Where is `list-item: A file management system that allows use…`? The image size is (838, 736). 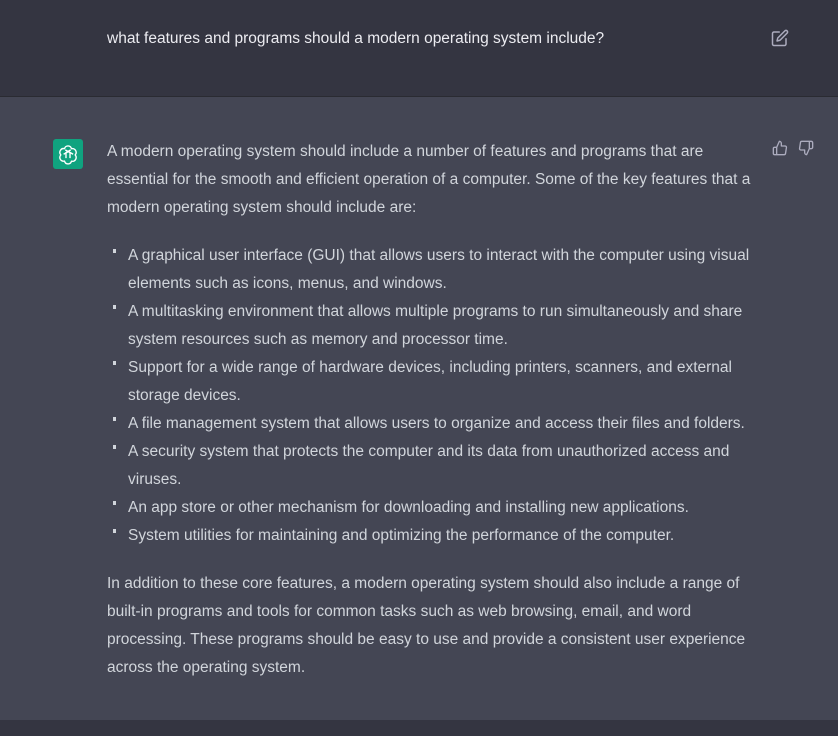
list-item: A file management system that allows use… is located at coordinates (440, 424).